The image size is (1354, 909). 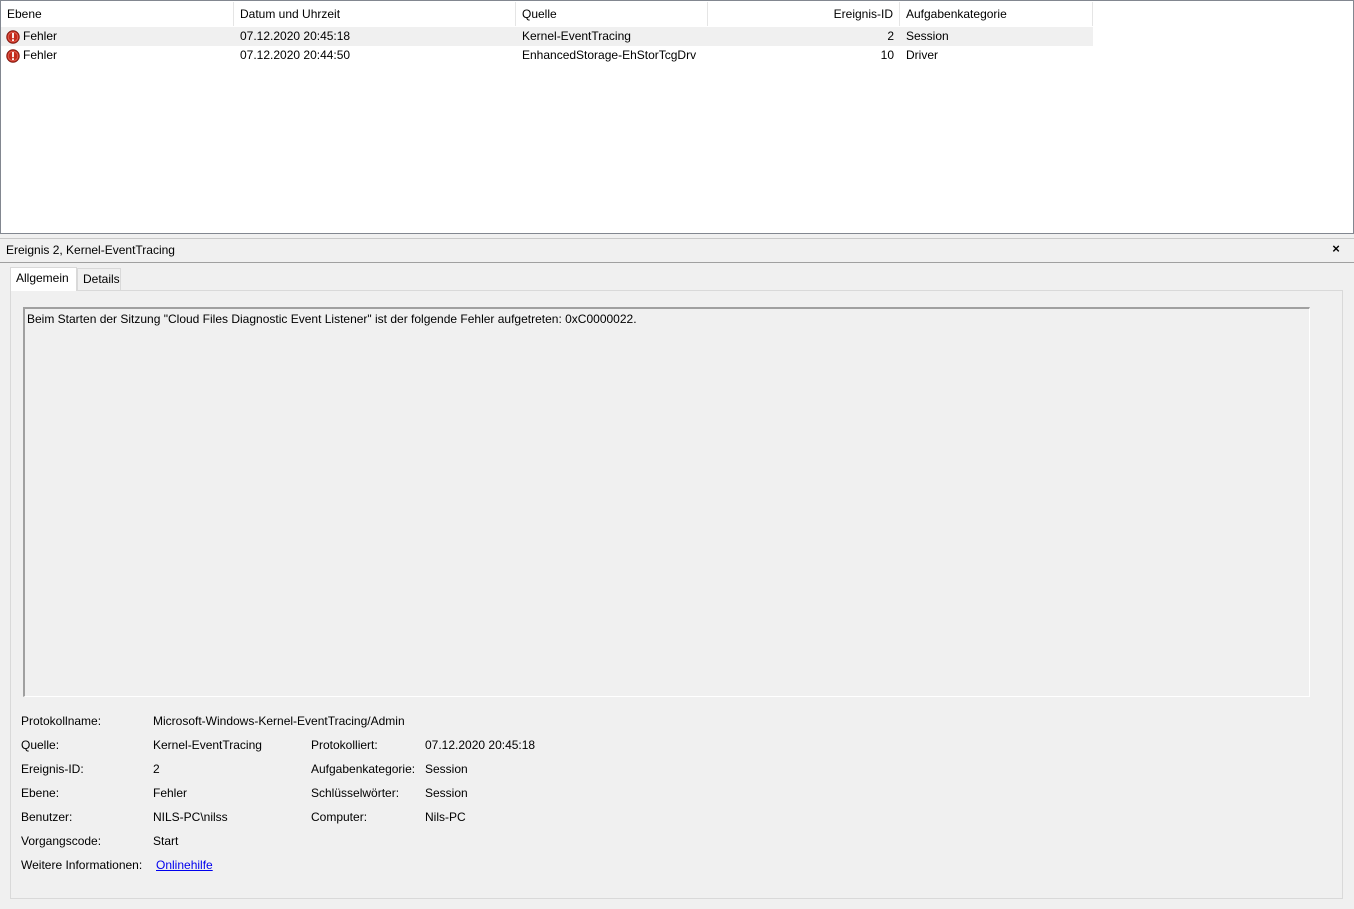 What do you see at coordinates (99, 279) in the screenshot?
I see `tab-details: Details` at bounding box center [99, 279].